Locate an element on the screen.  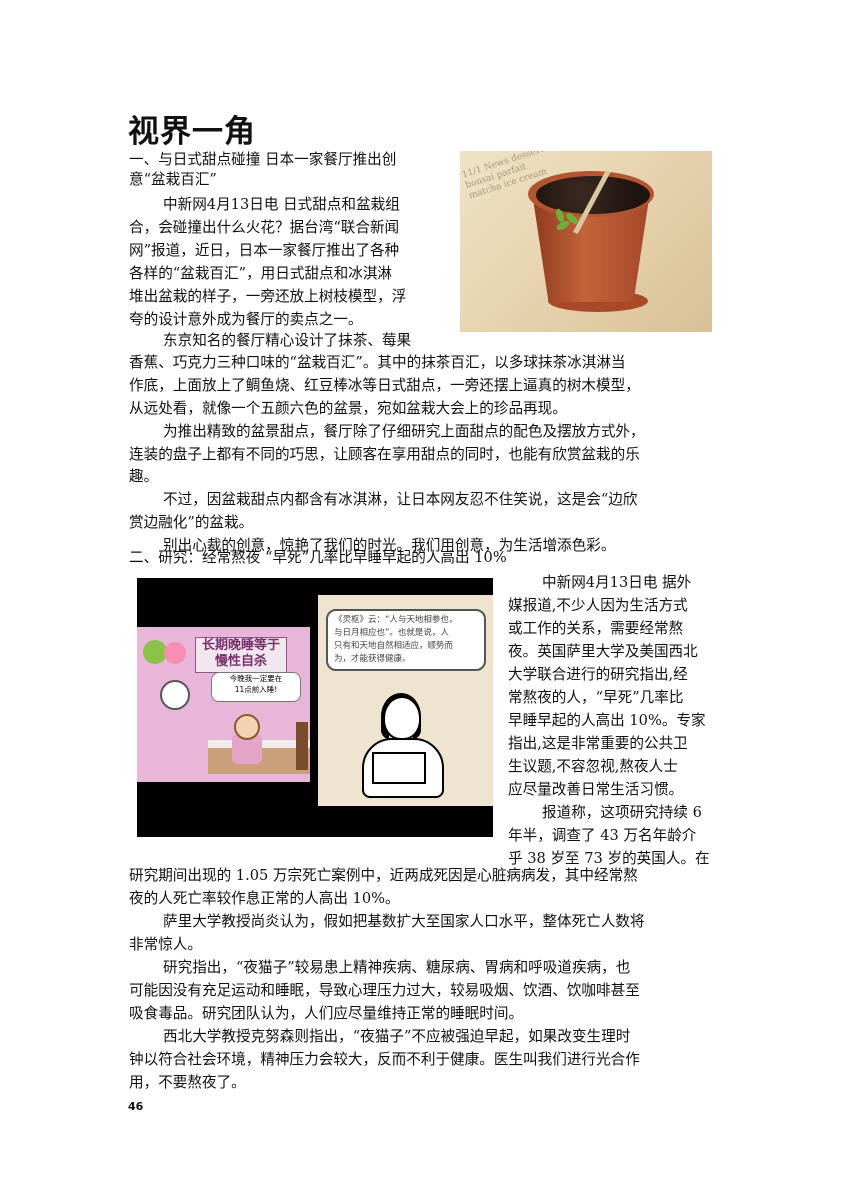
article1-line: 中新网4月13日电 日式甜点和盆栽组 is located at coordinates (281, 204).